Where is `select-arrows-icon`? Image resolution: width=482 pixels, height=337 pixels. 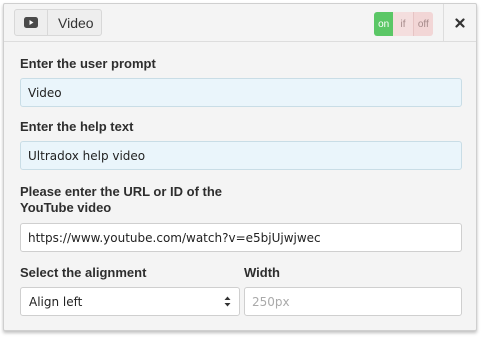 select-arrows-icon is located at coordinates (227, 301).